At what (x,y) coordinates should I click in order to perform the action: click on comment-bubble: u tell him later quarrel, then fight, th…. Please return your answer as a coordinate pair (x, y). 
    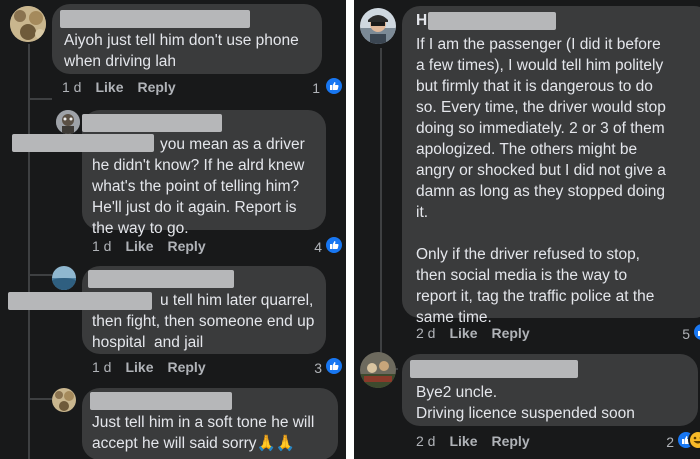
    Looking at the image, I should click on (204, 310).